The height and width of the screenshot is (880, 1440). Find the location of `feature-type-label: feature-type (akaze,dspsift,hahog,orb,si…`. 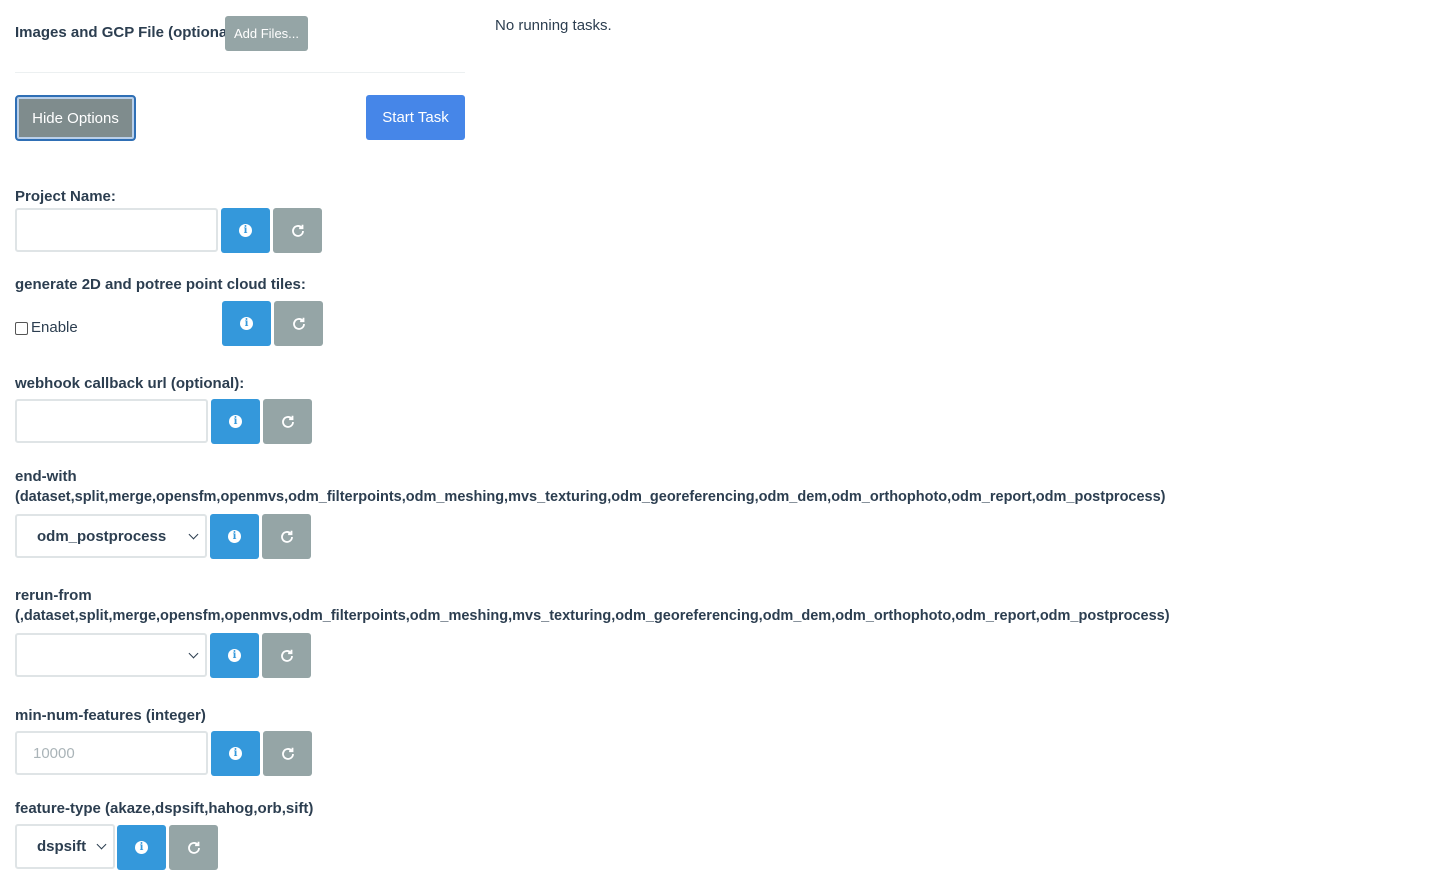

feature-type-label: feature-type (akaze,dspsift,hahog,orb,si… is located at coordinates (164, 808).